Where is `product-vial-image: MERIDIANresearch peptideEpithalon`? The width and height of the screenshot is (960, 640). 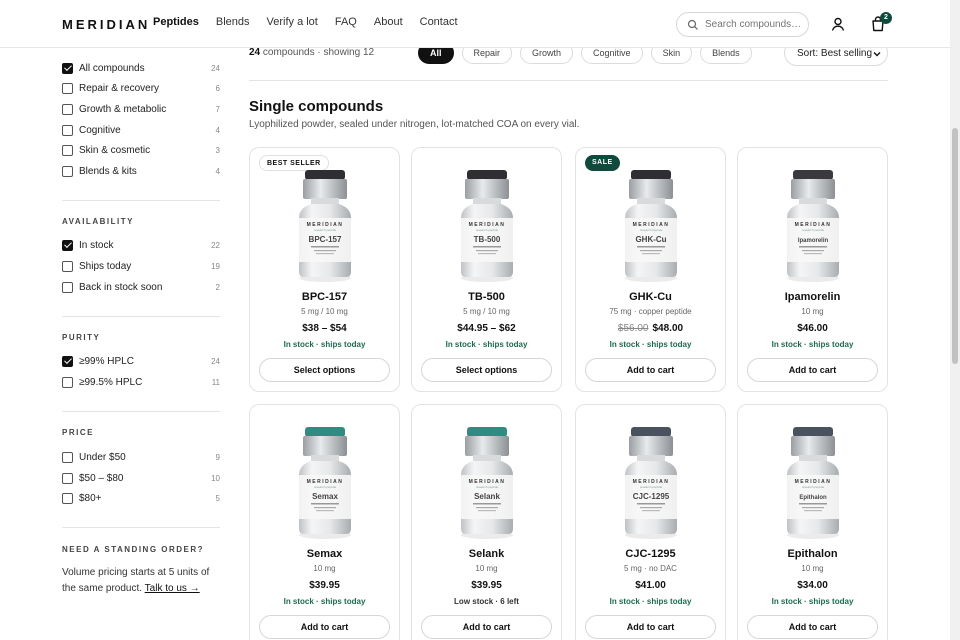
product-vial-image: MERIDIANresearch peptideEpithalon is located at coordinates (813, 483).